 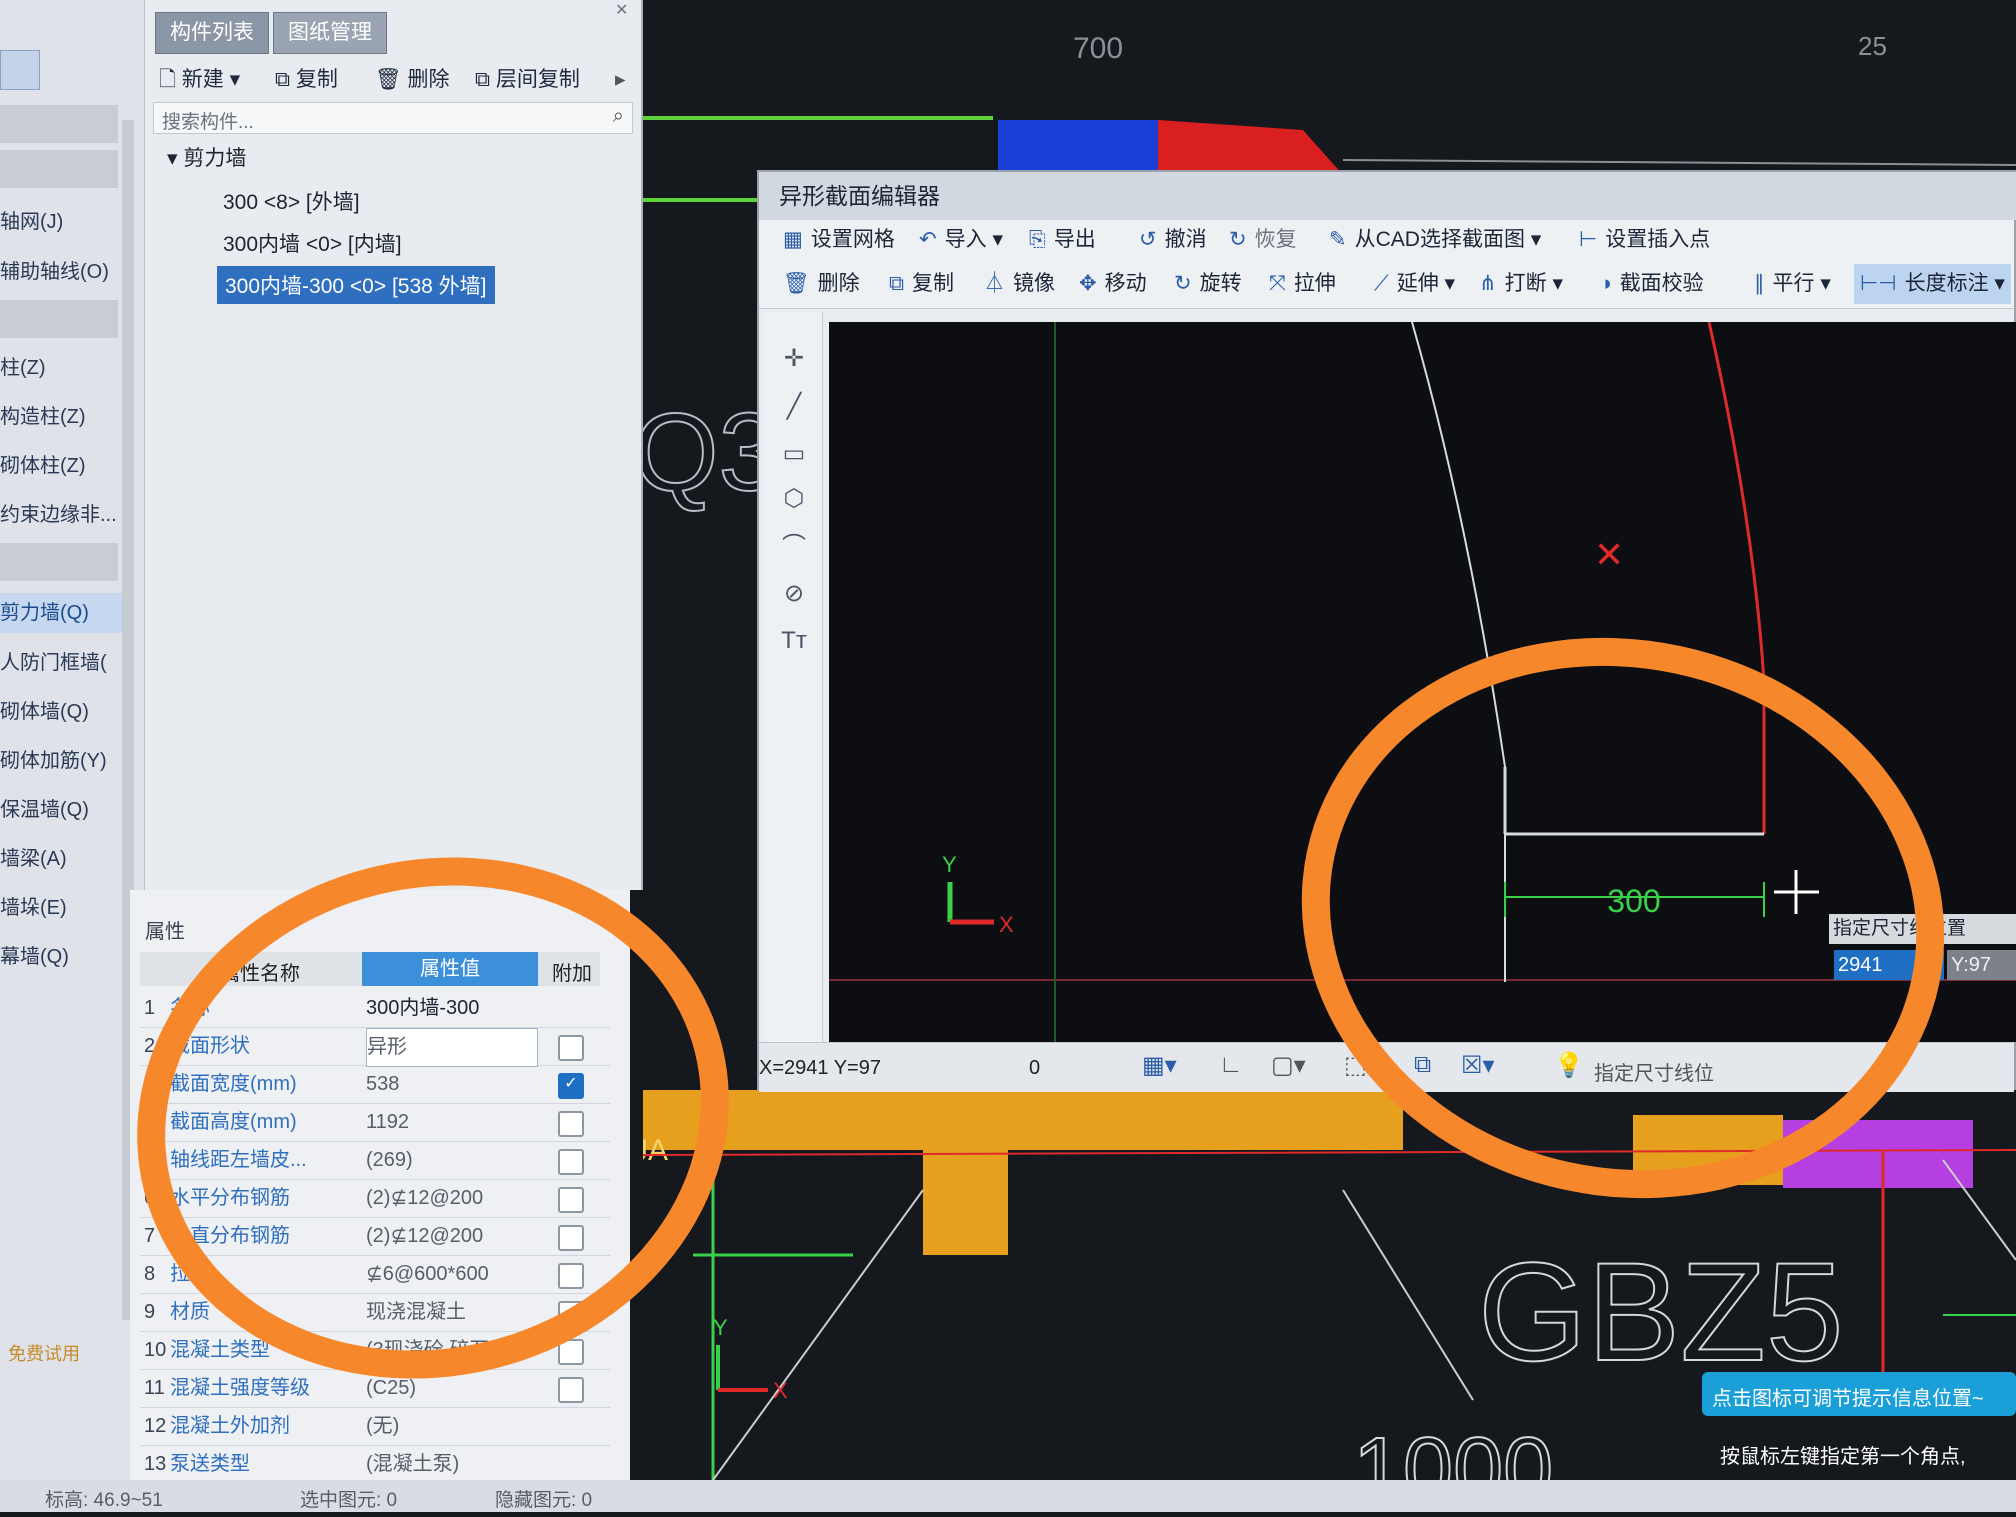 What do you see at coordinates (1006, 924) in the screenshot?
I see `axis-label: X` at bounding box center [1006, 924].